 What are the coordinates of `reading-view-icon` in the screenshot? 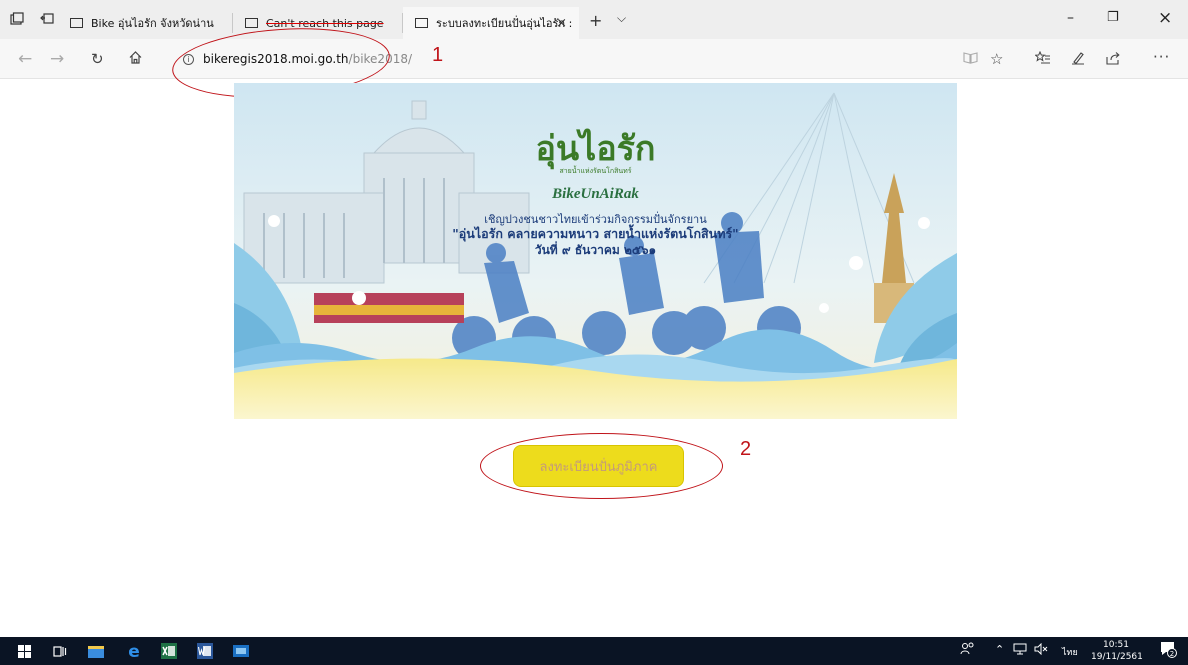 It's located at (970, 60).